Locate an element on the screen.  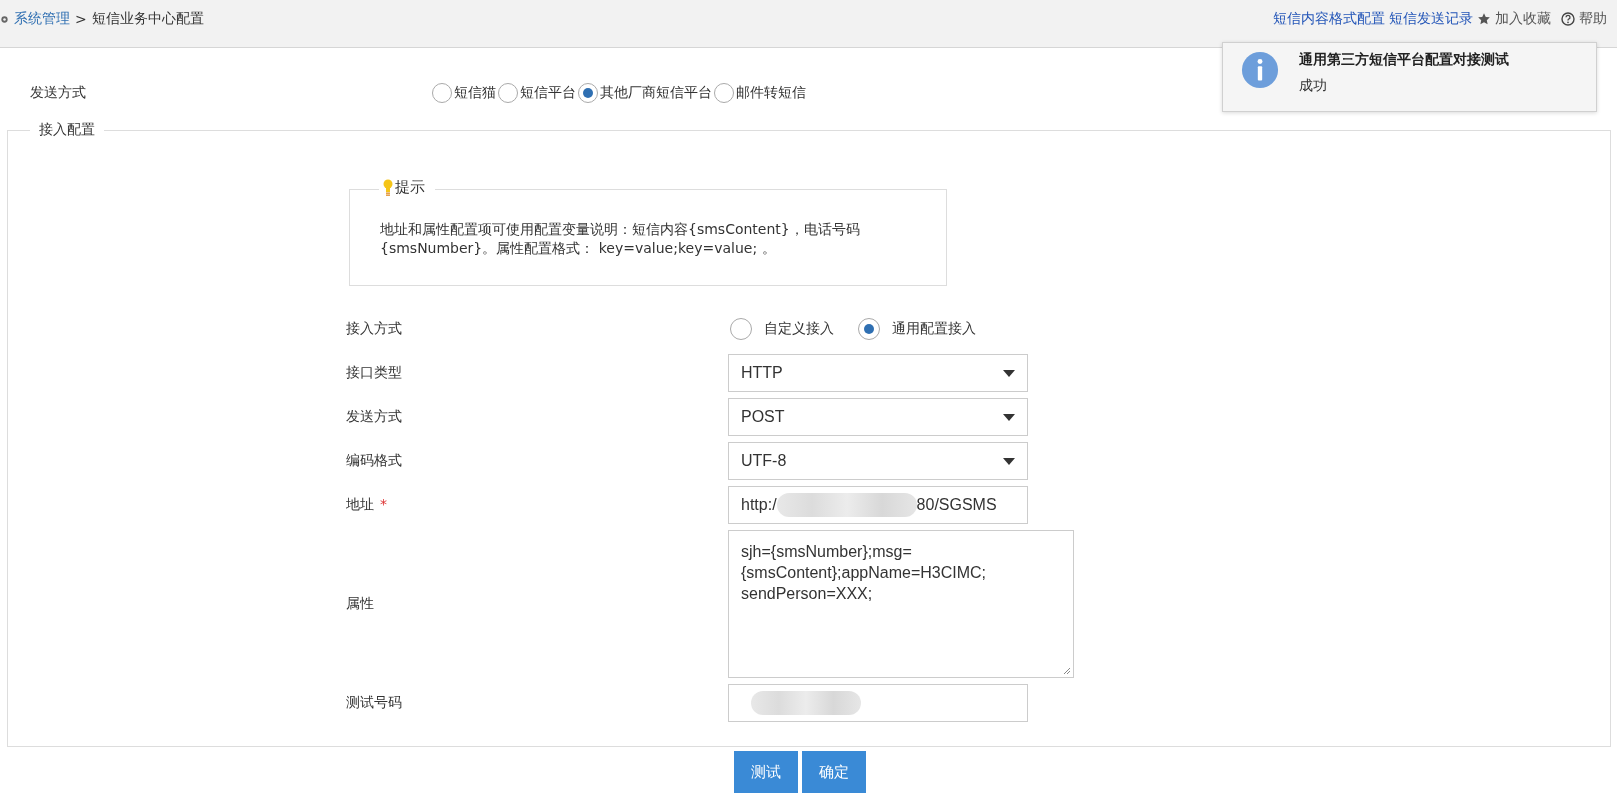
input-field is located at coordinates (878, 703).